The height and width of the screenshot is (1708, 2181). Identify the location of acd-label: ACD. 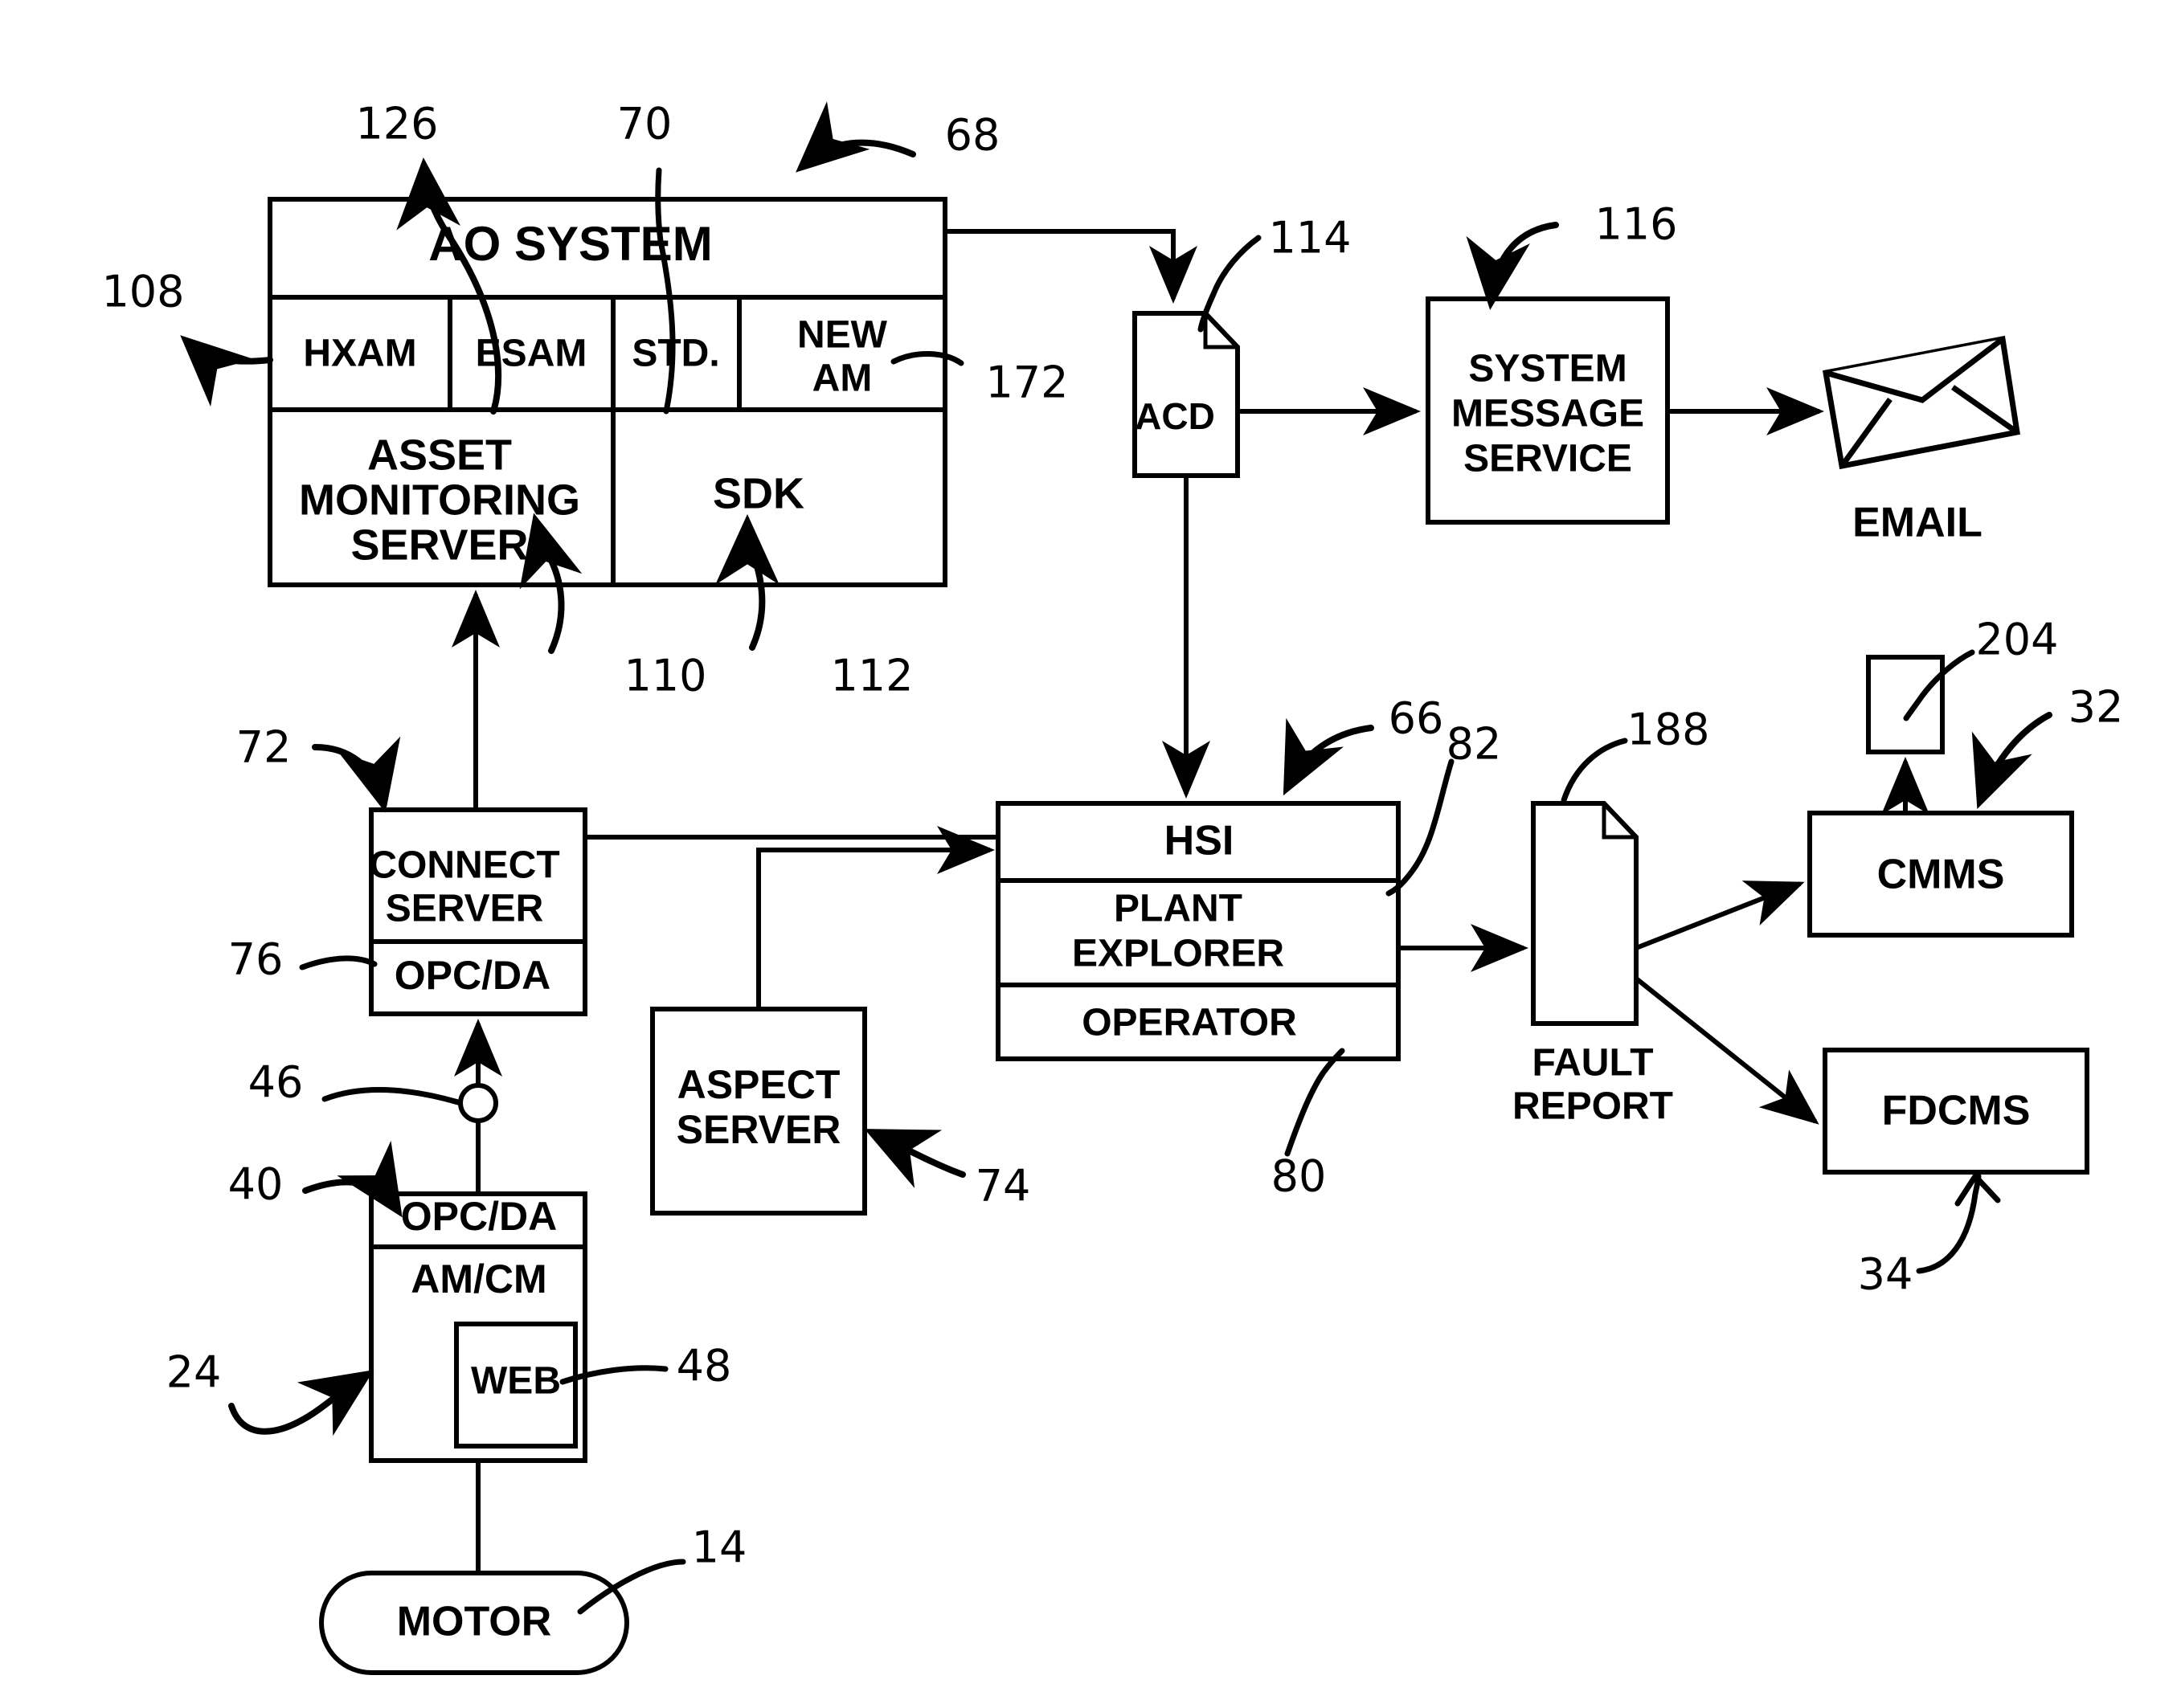
(1175, 416).